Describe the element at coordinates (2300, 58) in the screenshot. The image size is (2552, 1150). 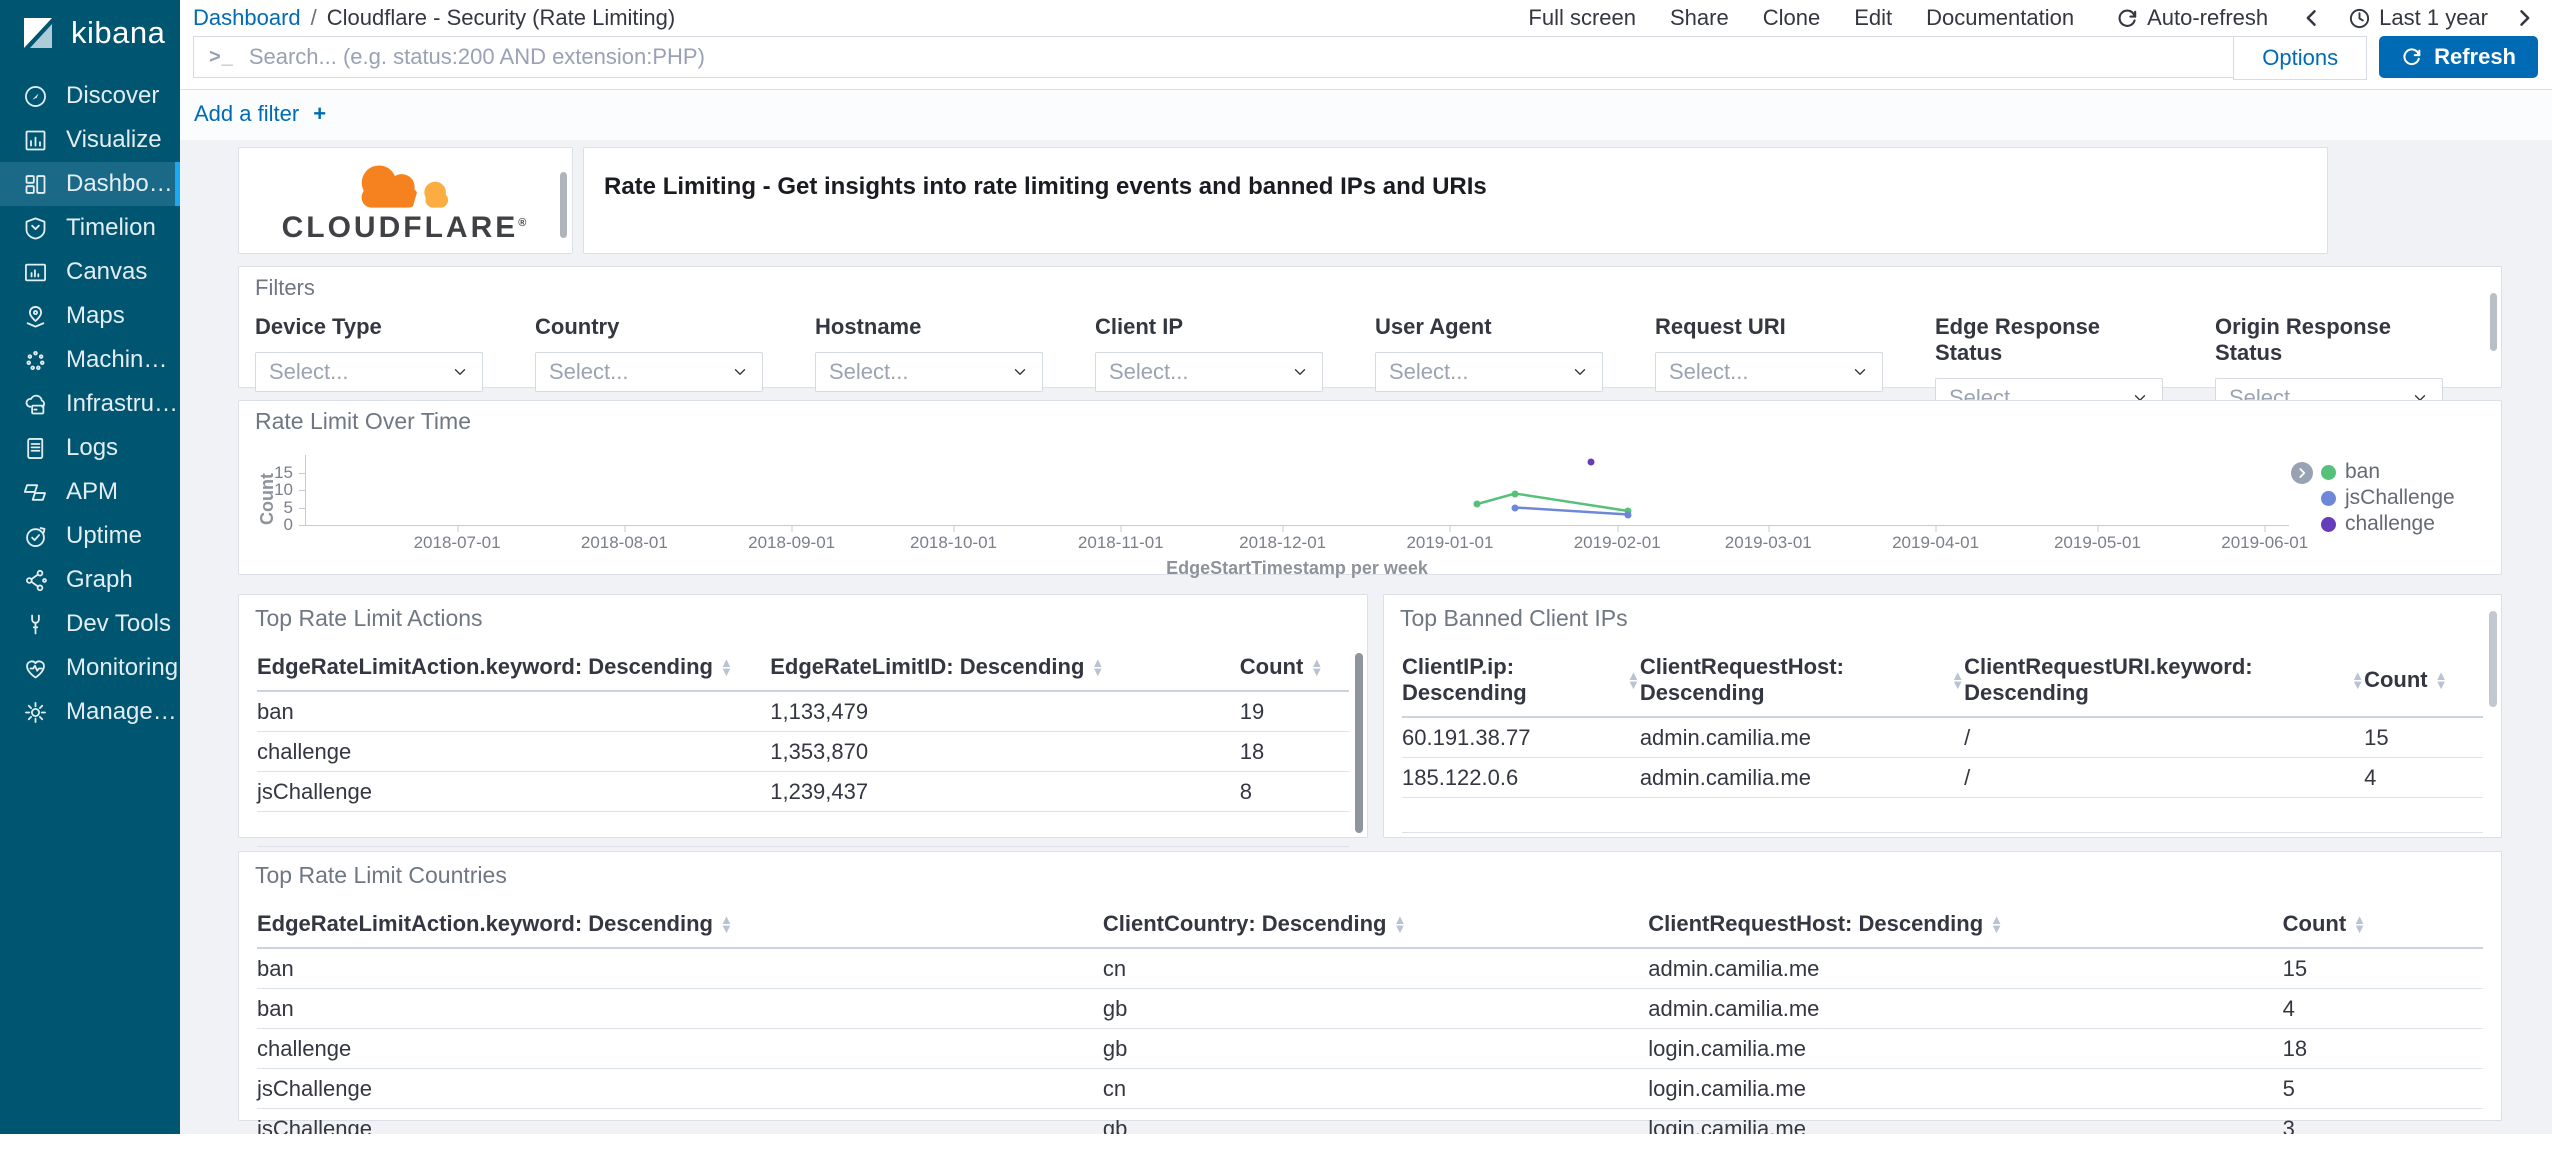
I see `options-button: Options` at that location.